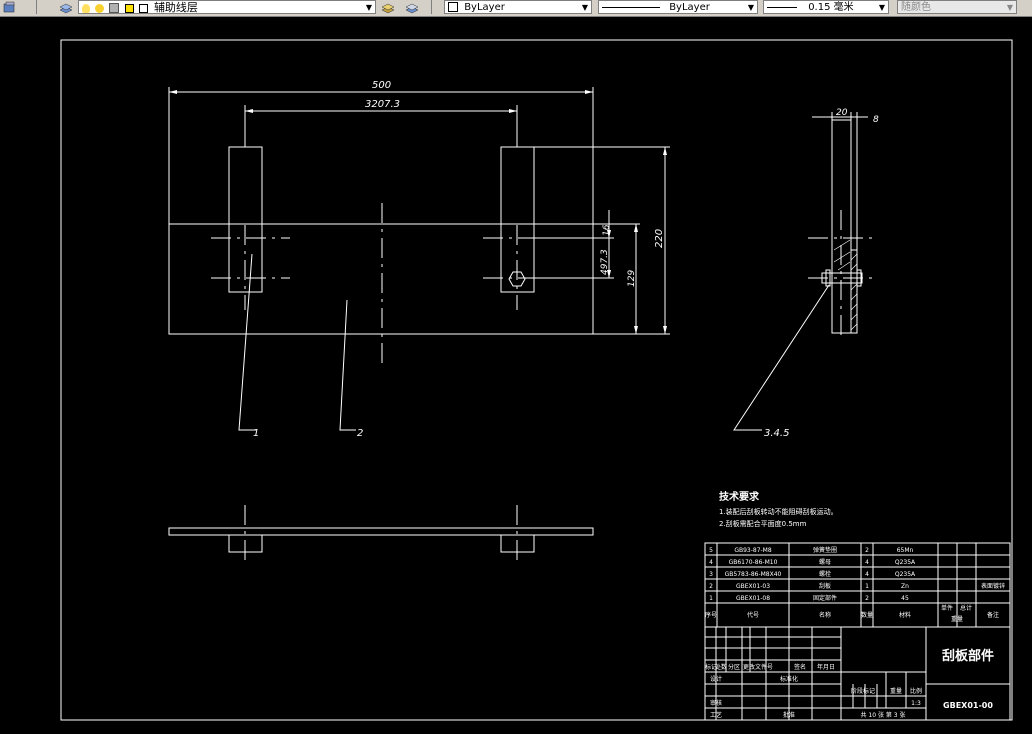 This screenshot has width=1032, height=734. What do you see at coordinates (800, 667) in the screenshot?
I see `tb-sign: 签名` at bounding box center [800, 667].